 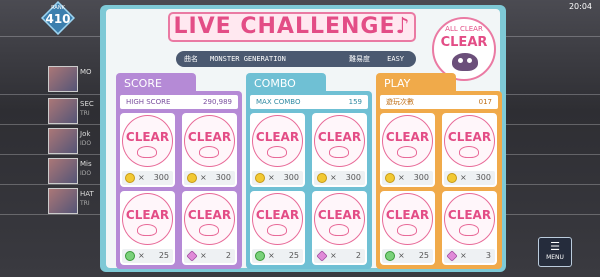 What do you see at coordinates (309, 102) in the screenshot?
I see `max-combo-bar: MAX COMBO 159` at bounding box center [309, 102].